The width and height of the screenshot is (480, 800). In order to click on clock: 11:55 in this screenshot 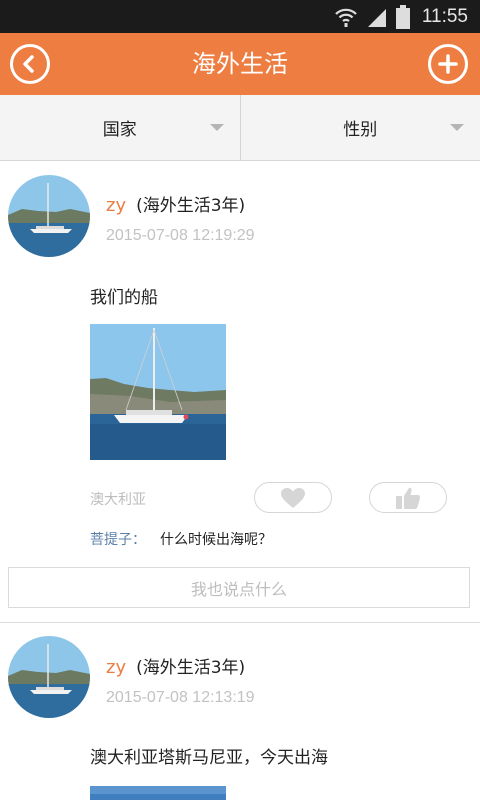, I will do `click(444, 16)`.